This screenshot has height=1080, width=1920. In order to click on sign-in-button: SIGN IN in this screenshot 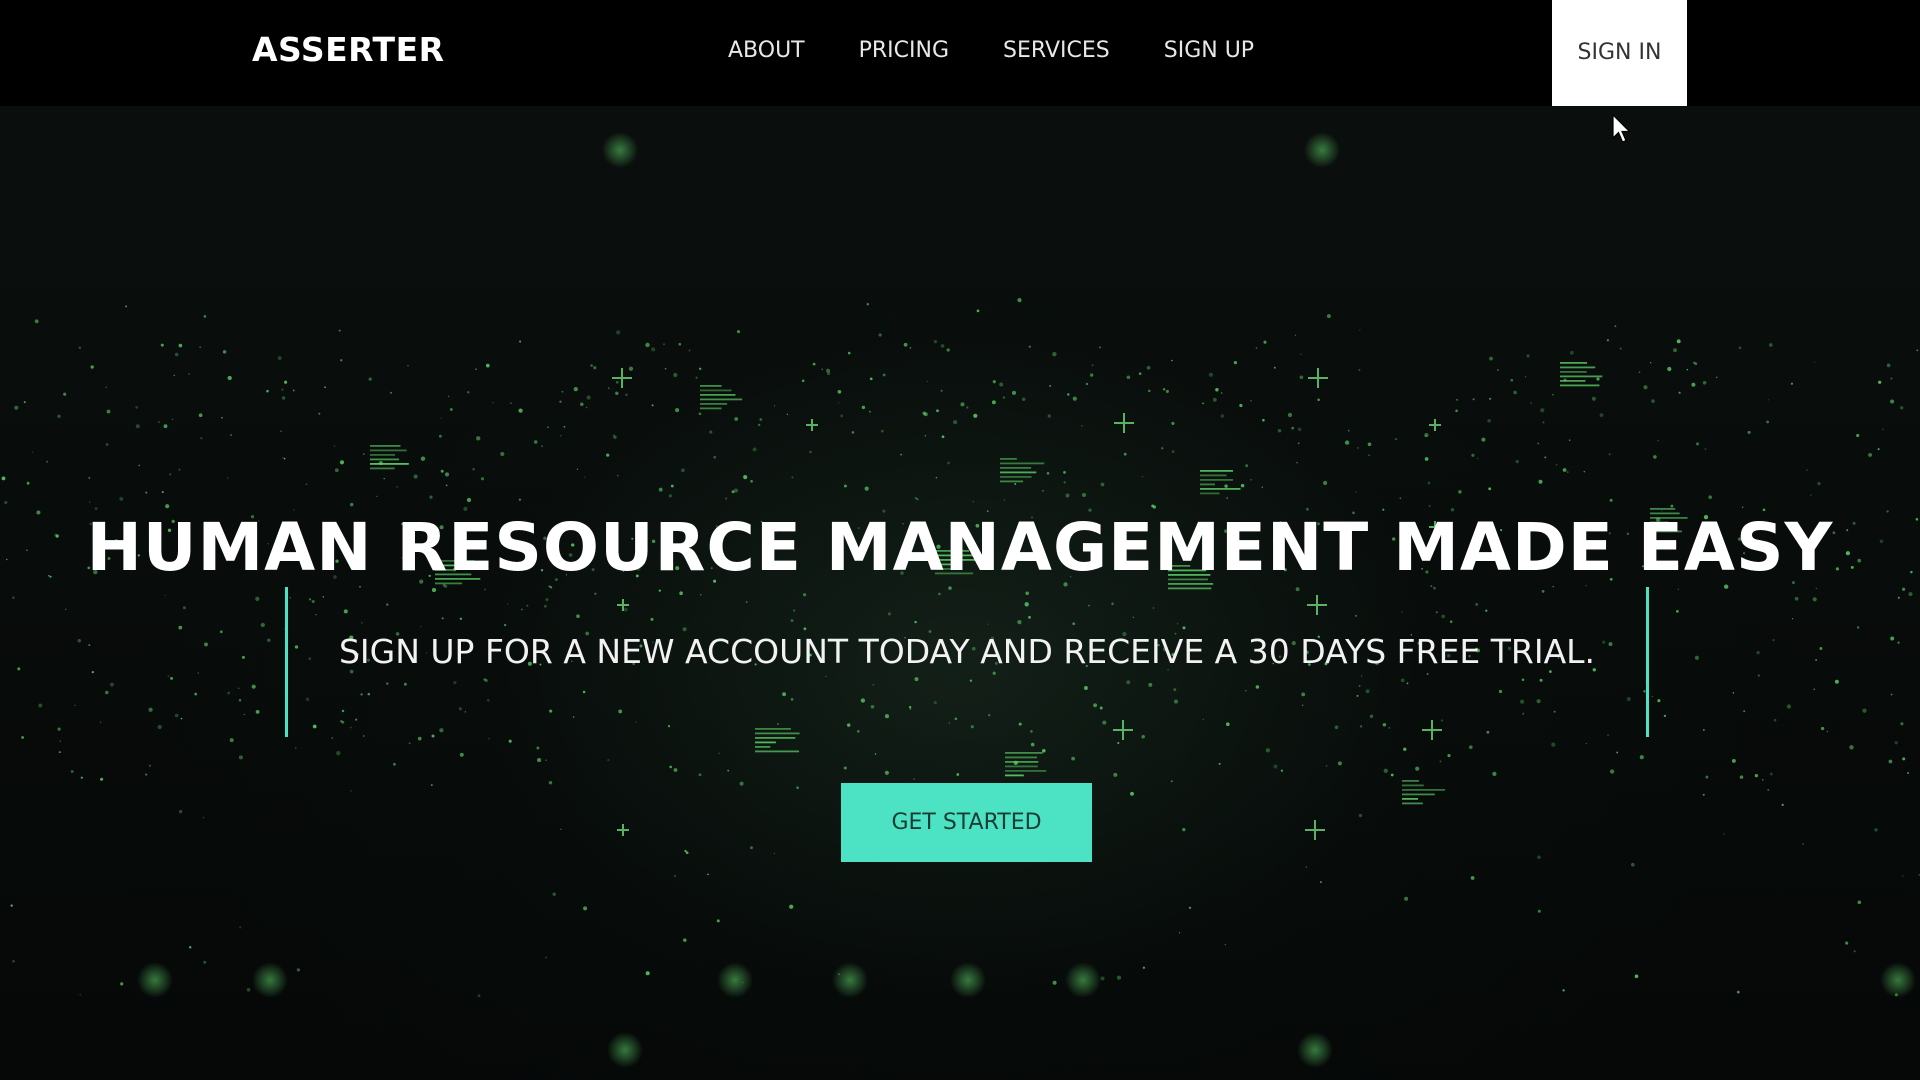, I will do `click(1619, 53)`.